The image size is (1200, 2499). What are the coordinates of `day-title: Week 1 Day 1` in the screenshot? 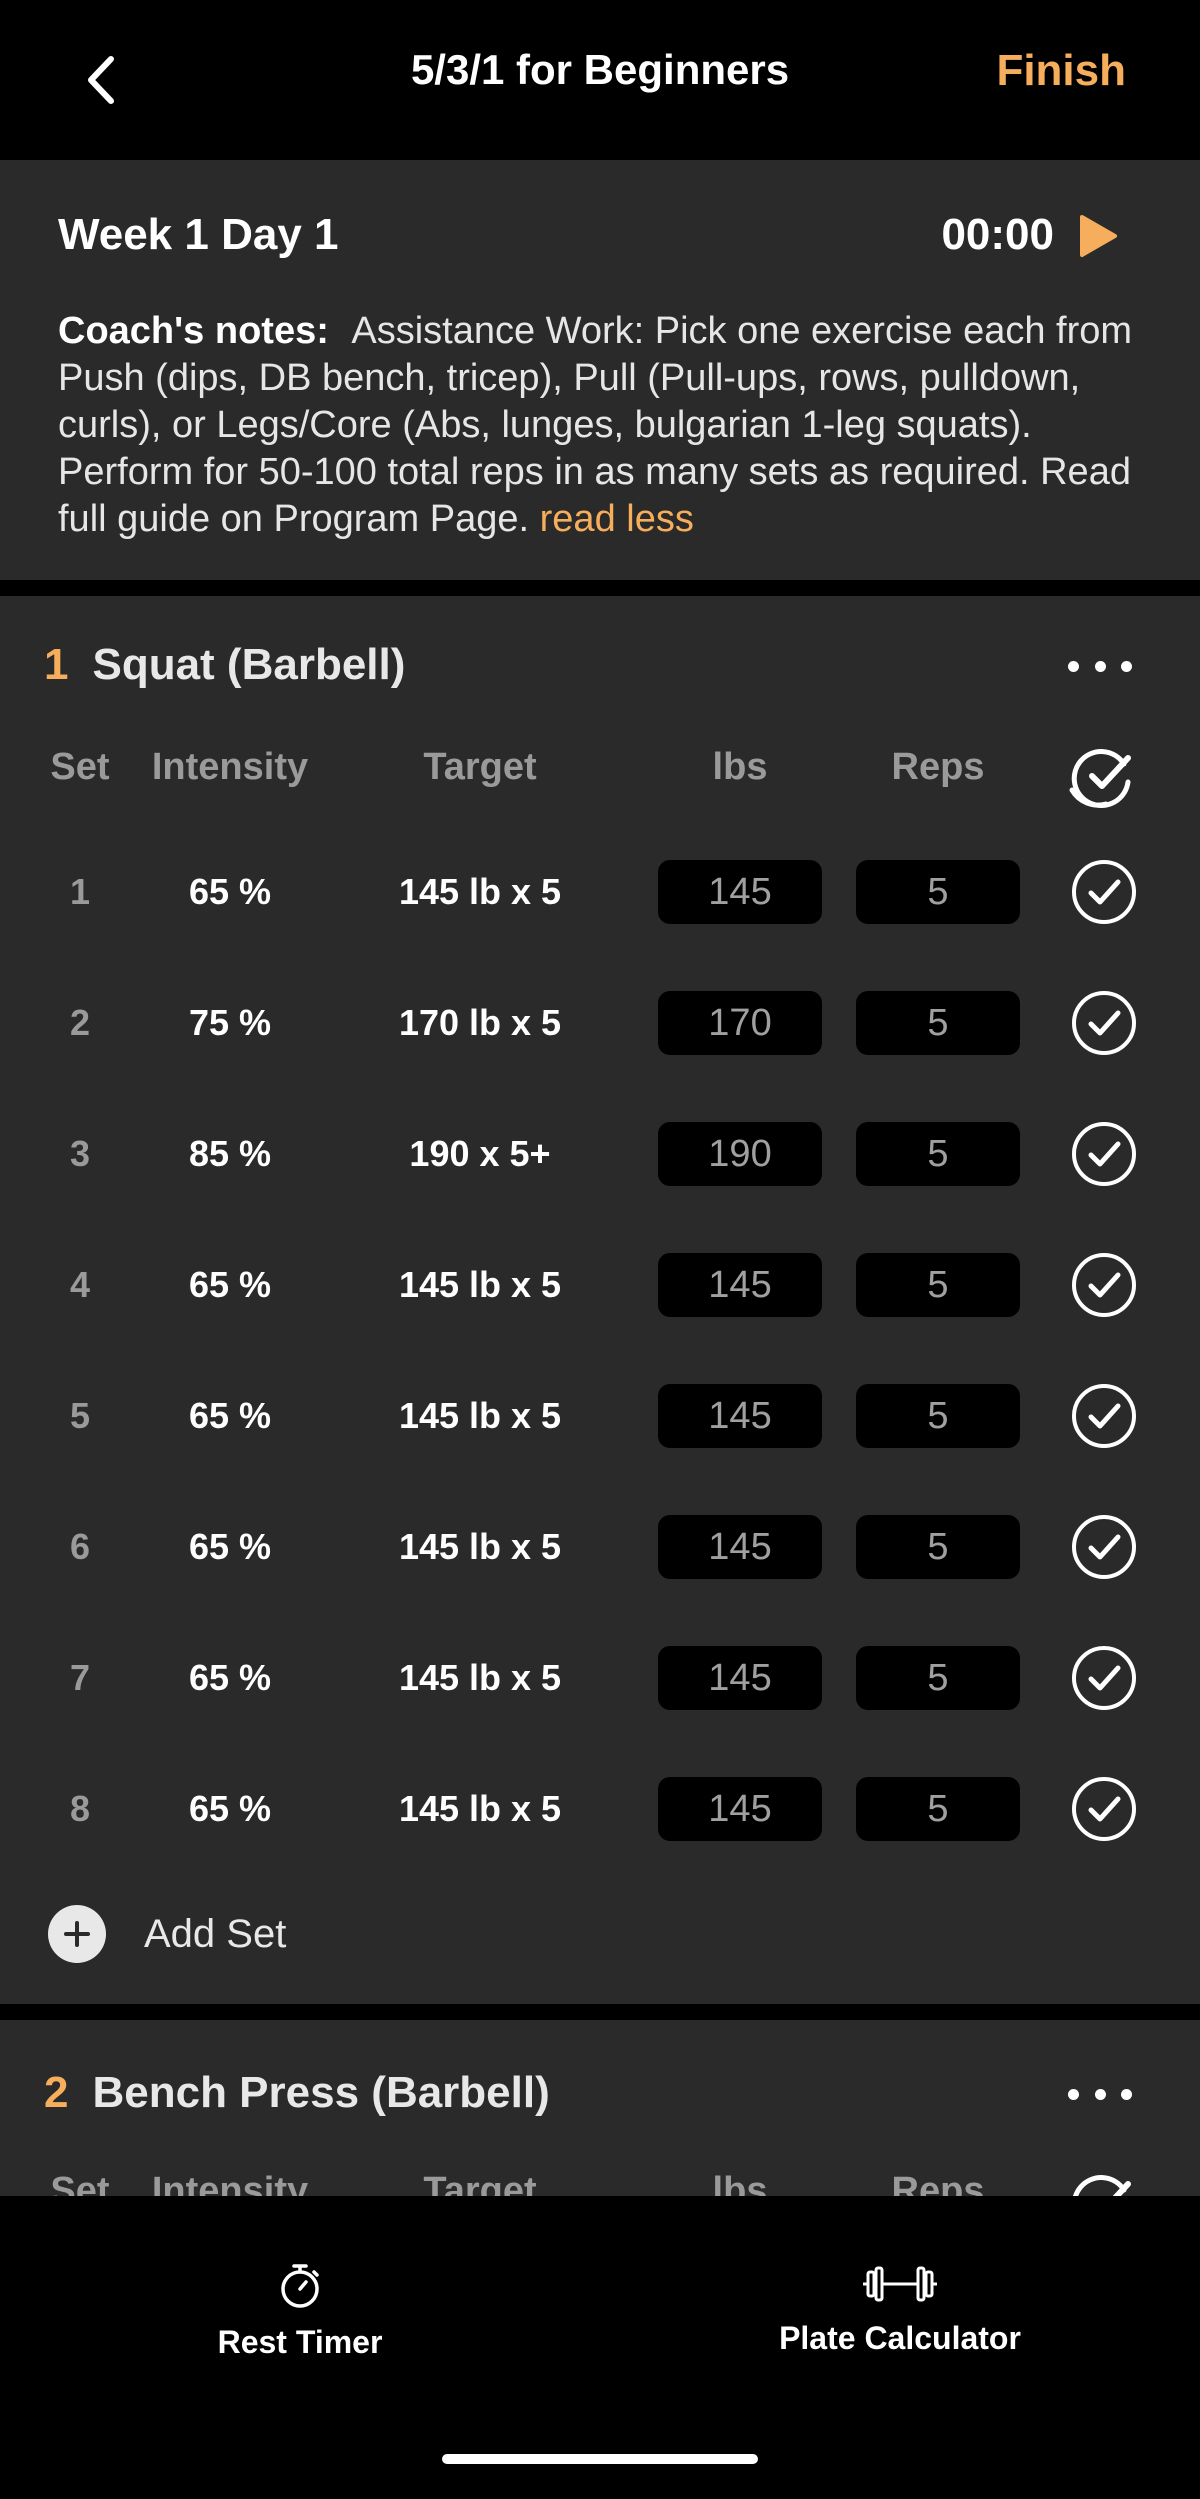 It's located at (198, 234).